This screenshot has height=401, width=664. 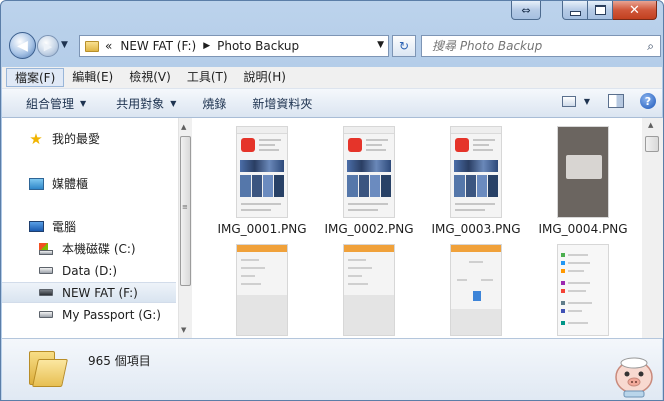 I want to click on menu-bar: 檔案(F) 編輯(E) 檢視(V) 工具(T) 說明(H), so click(x=332, y=78).